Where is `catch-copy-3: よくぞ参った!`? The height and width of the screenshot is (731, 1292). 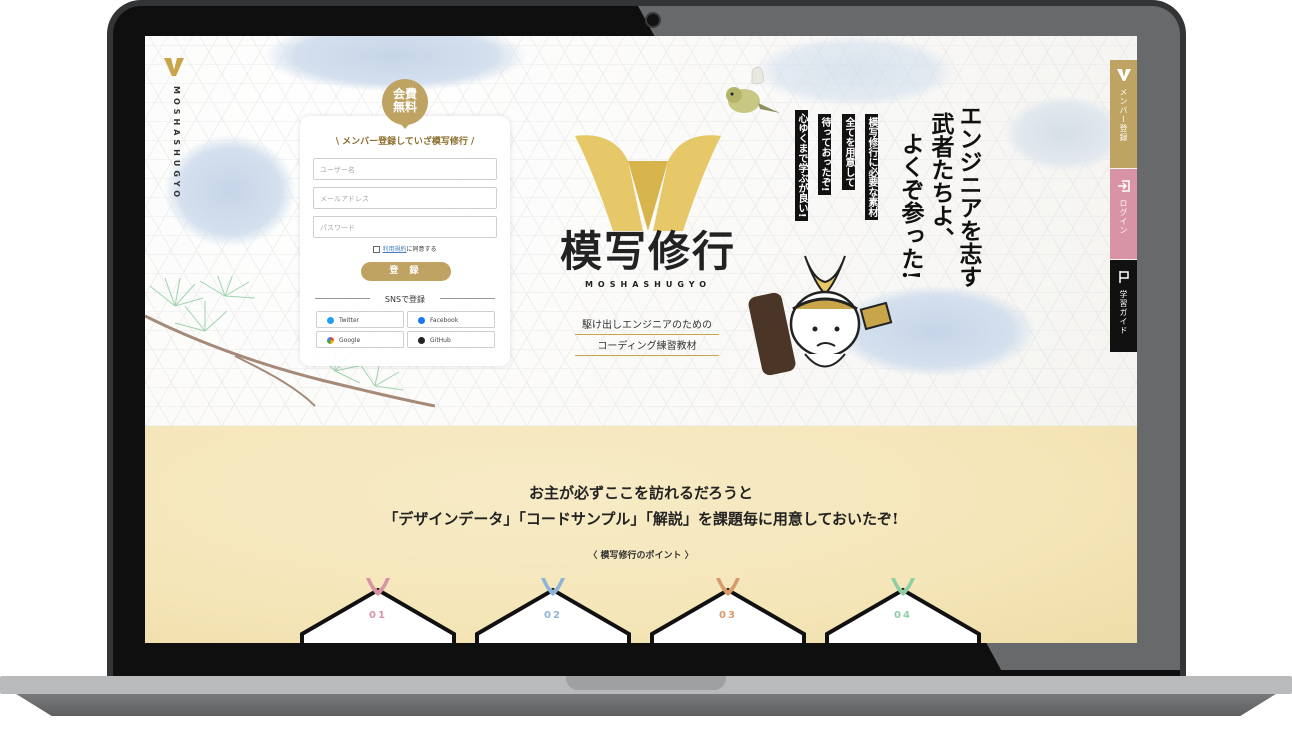 catch-copy-3: よくぞ参った! is located at coordinates (910, 206).